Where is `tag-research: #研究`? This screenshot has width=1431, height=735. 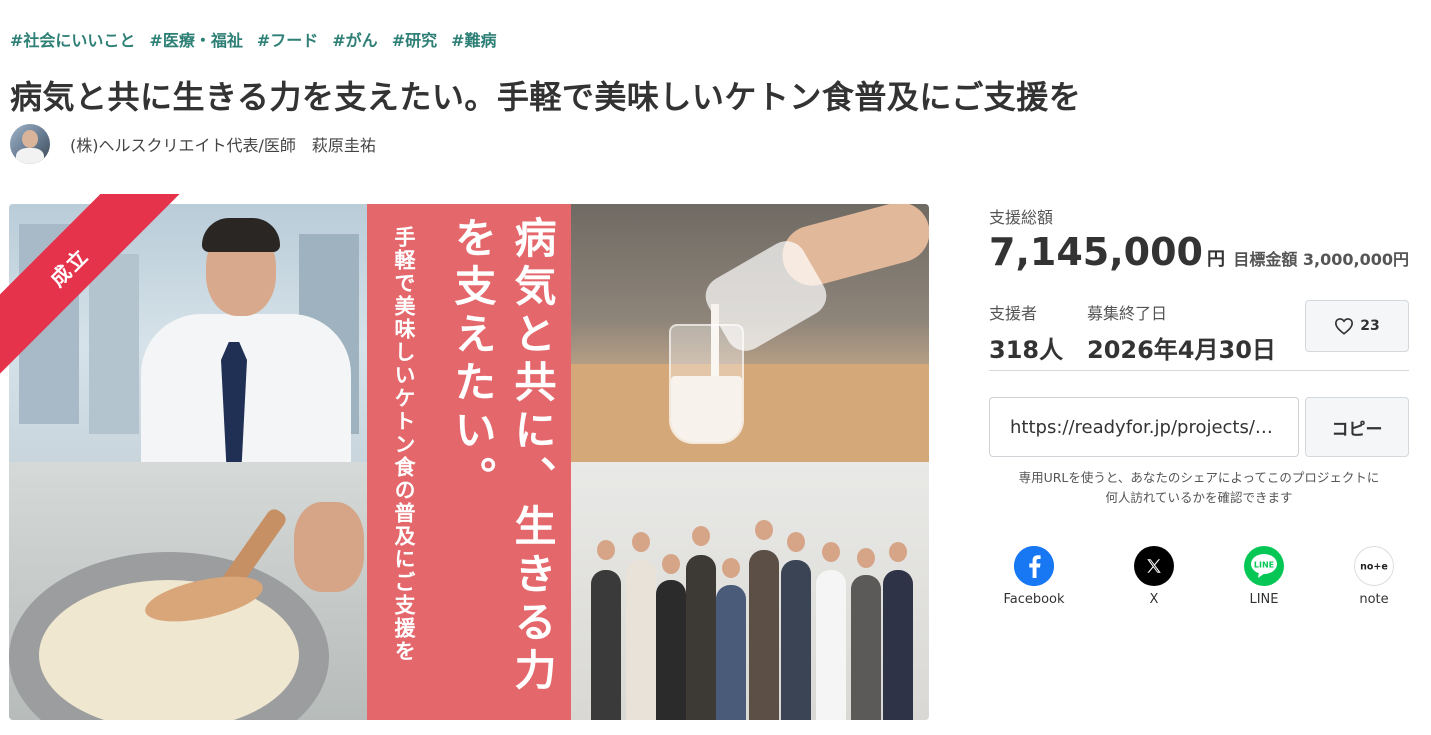
tag-research: #研究 is located at coordinates (414, 39).